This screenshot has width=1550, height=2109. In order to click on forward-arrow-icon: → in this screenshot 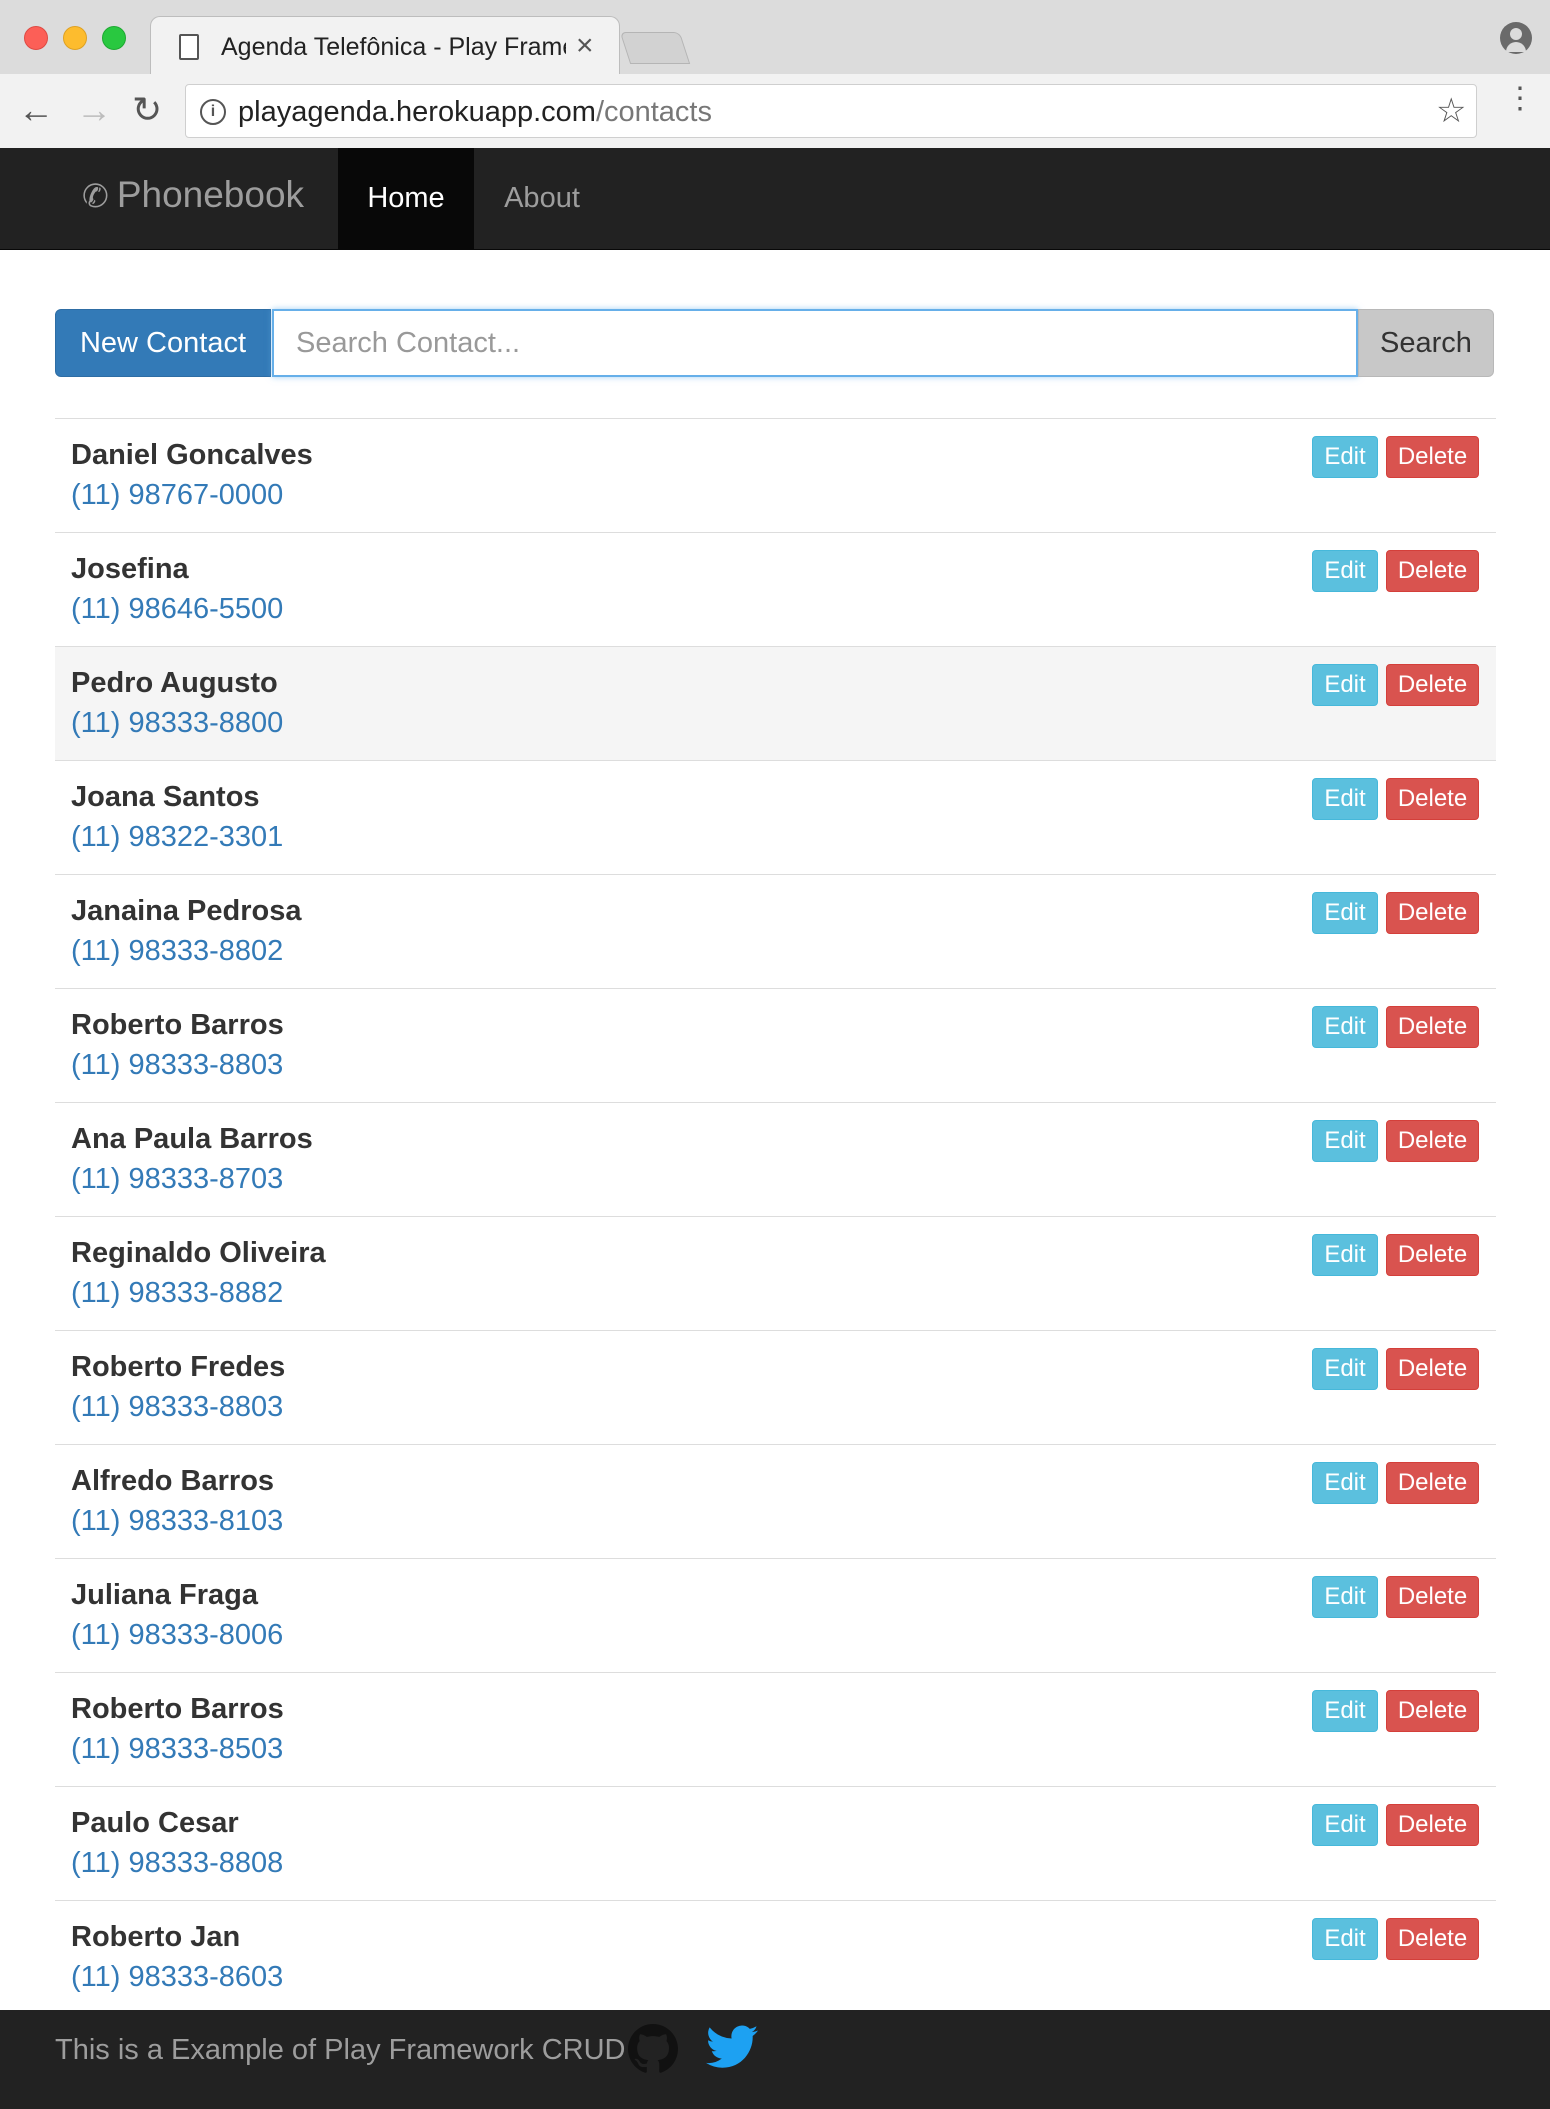, I will do `click(94, 110)`.